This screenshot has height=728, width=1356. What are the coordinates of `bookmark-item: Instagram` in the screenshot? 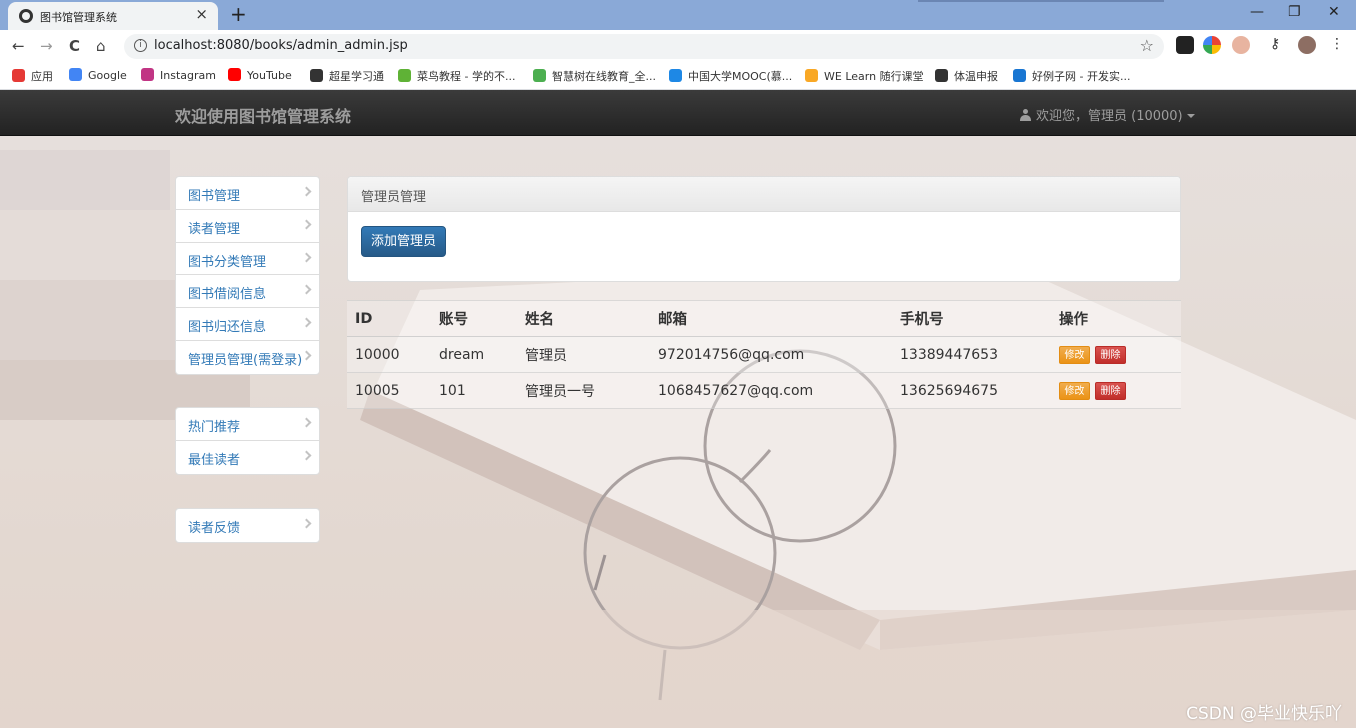 It's located at (178, 75).